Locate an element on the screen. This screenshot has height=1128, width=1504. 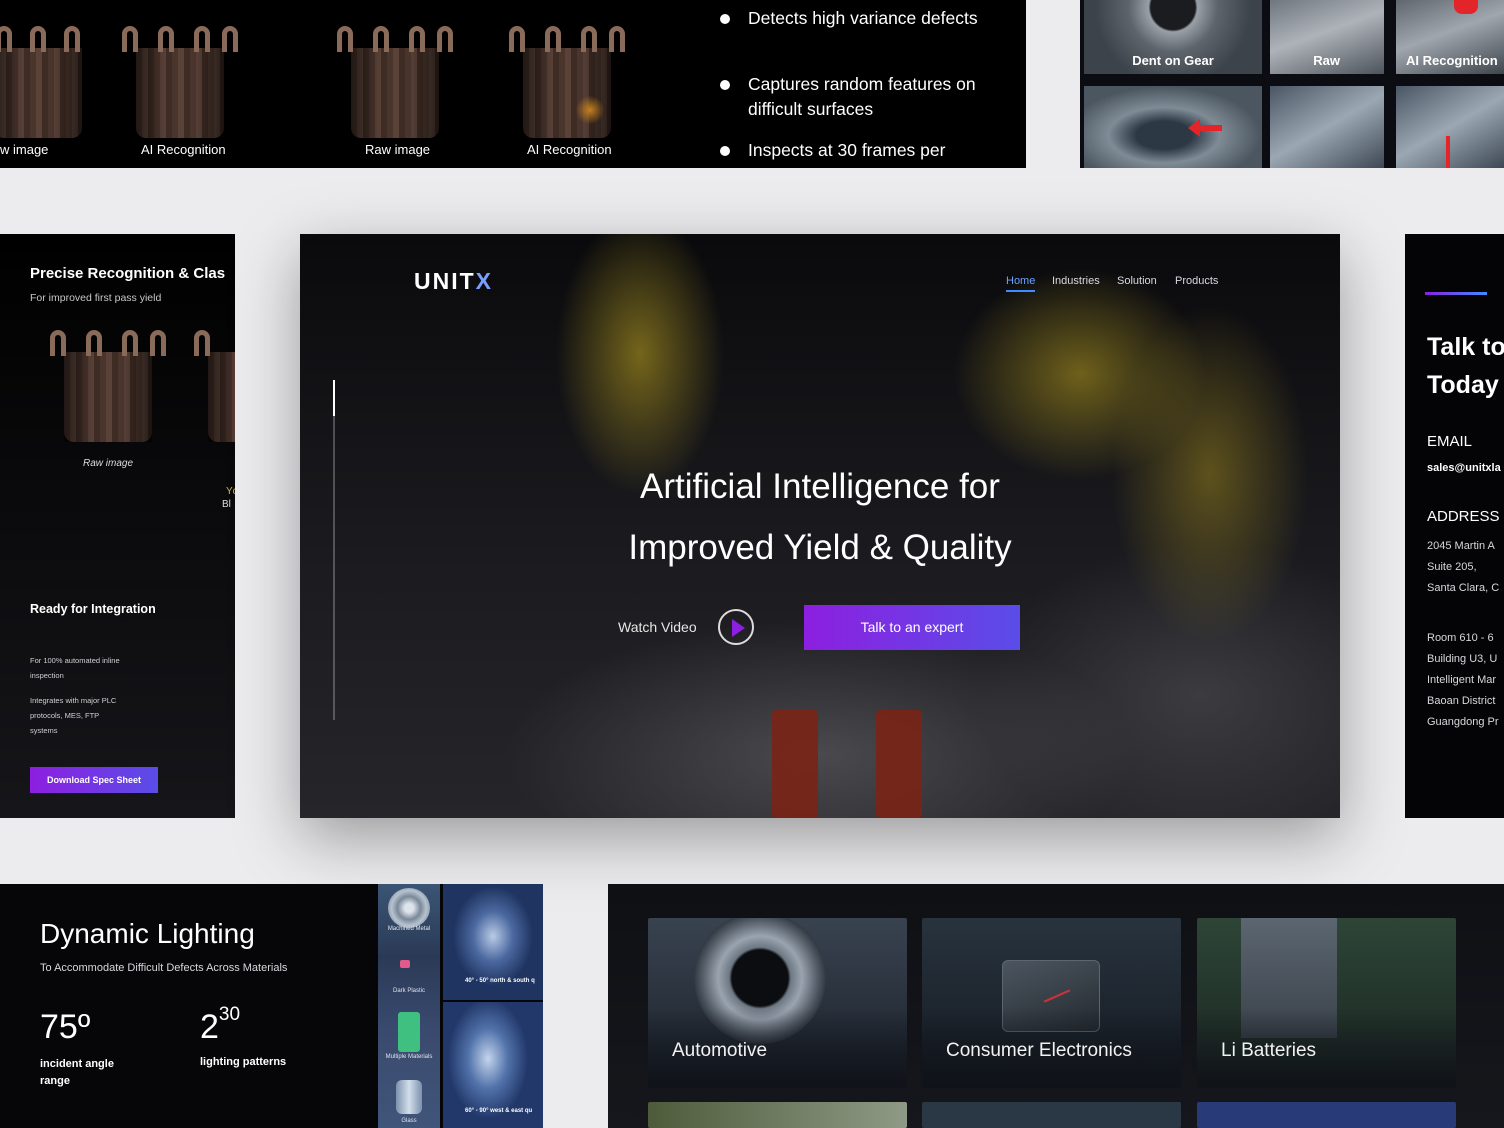
integration-title: Ready for Integration is located at coordinates (93, 609).